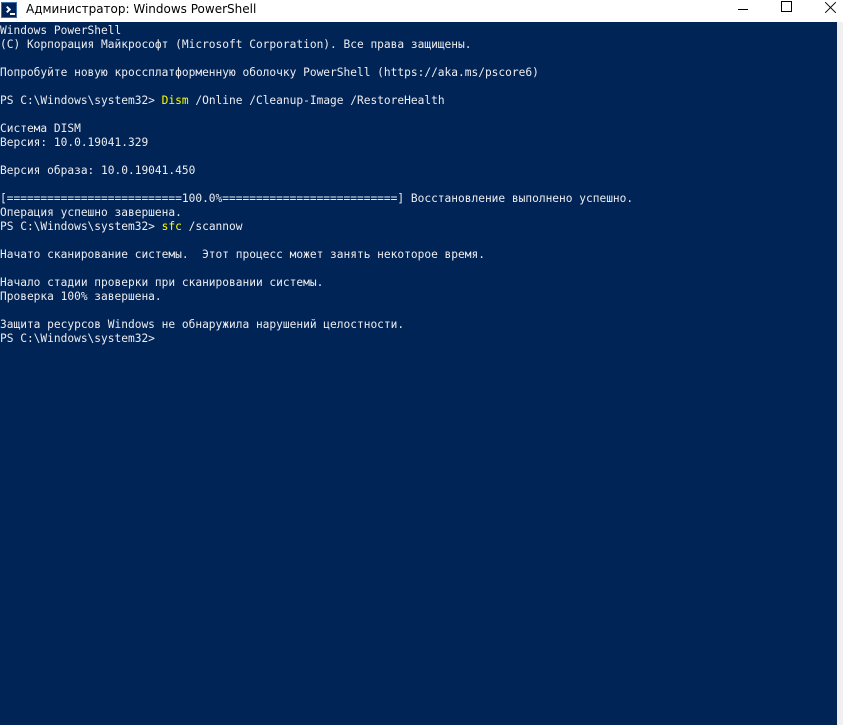  I want to click on console-line: Версия образа: 10.0.19041.450, so click(98, 170).